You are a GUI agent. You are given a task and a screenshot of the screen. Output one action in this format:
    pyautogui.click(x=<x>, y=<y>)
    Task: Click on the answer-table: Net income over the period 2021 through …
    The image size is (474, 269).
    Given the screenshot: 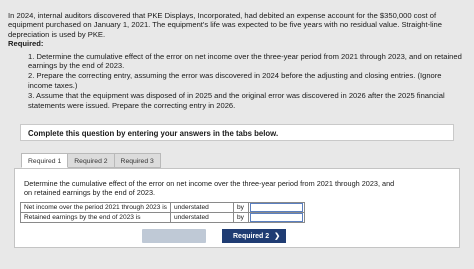 What is the action you would take?
    pyautogui.click(x=162, y=212)
    